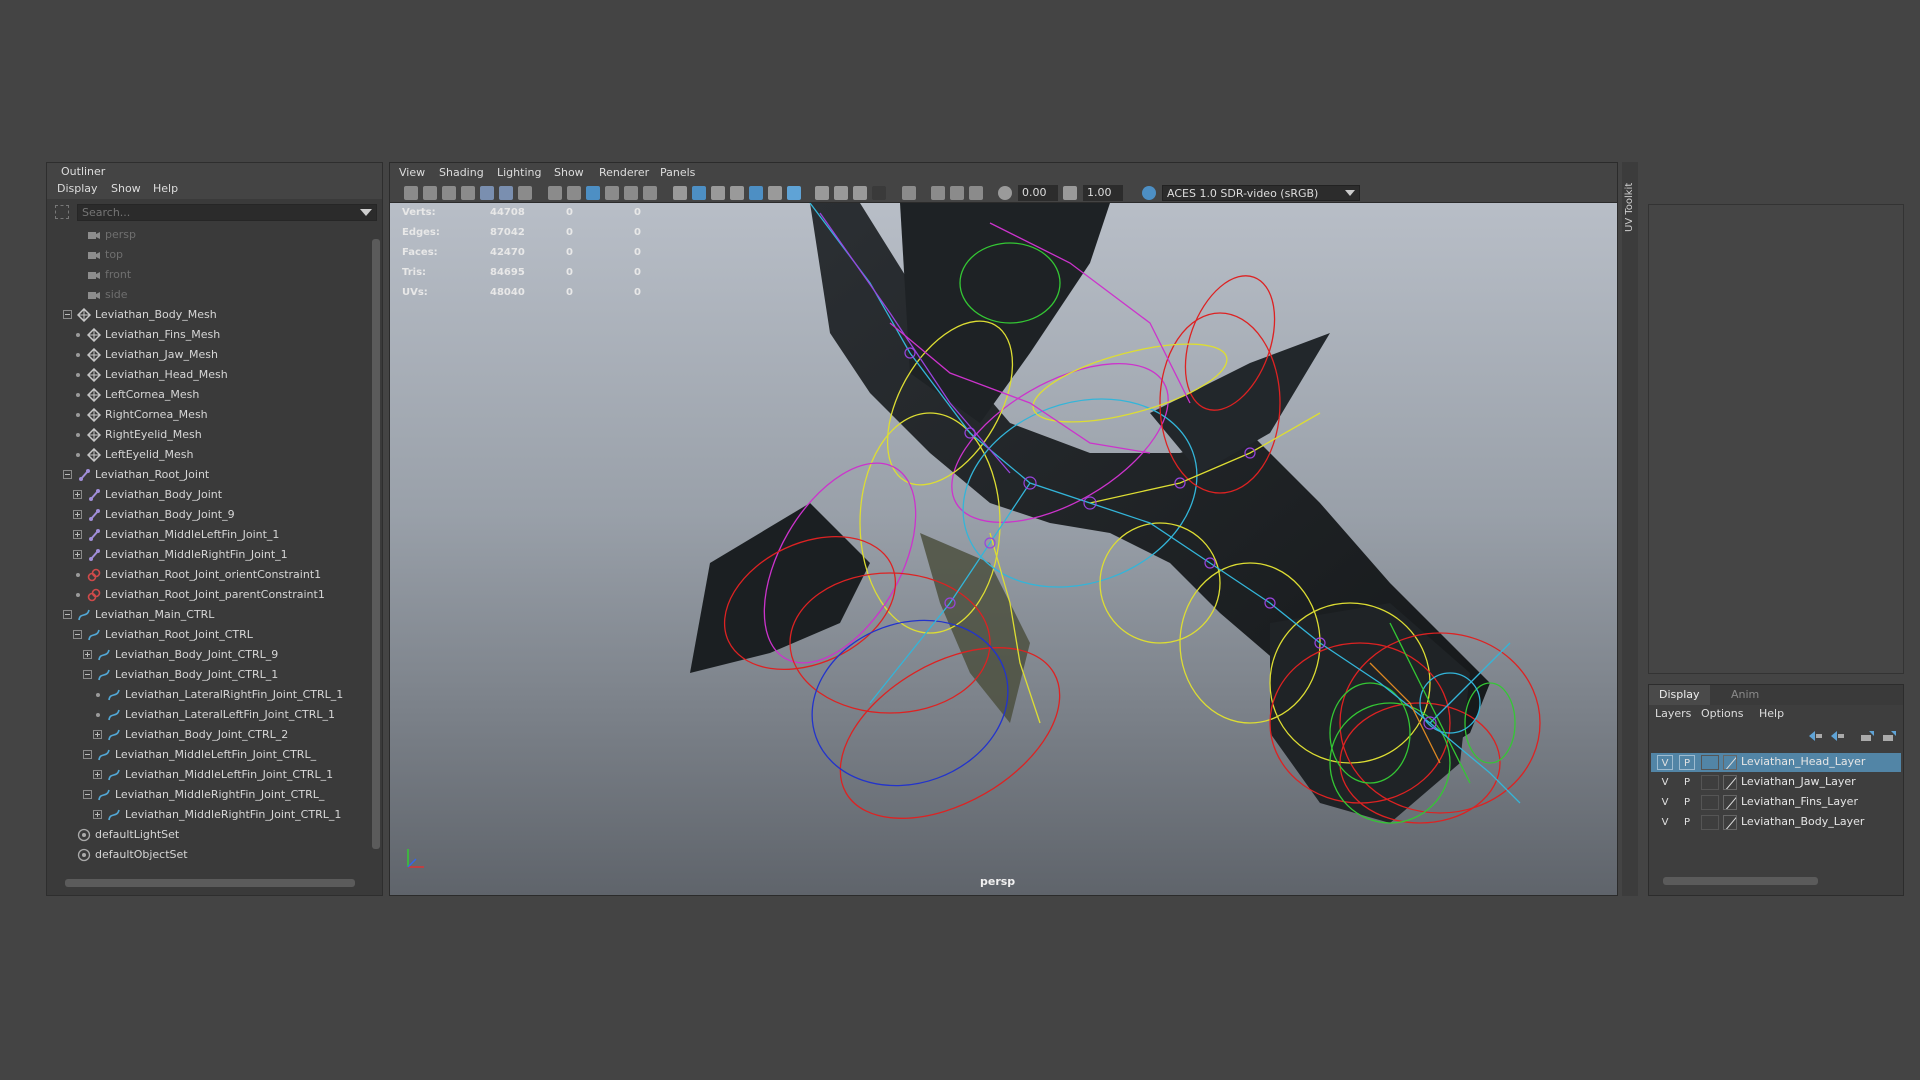 Image resolution: width=1920 pixels, height=1080 pixels. I want to click on chevron-down-icon, so click(366, 212).